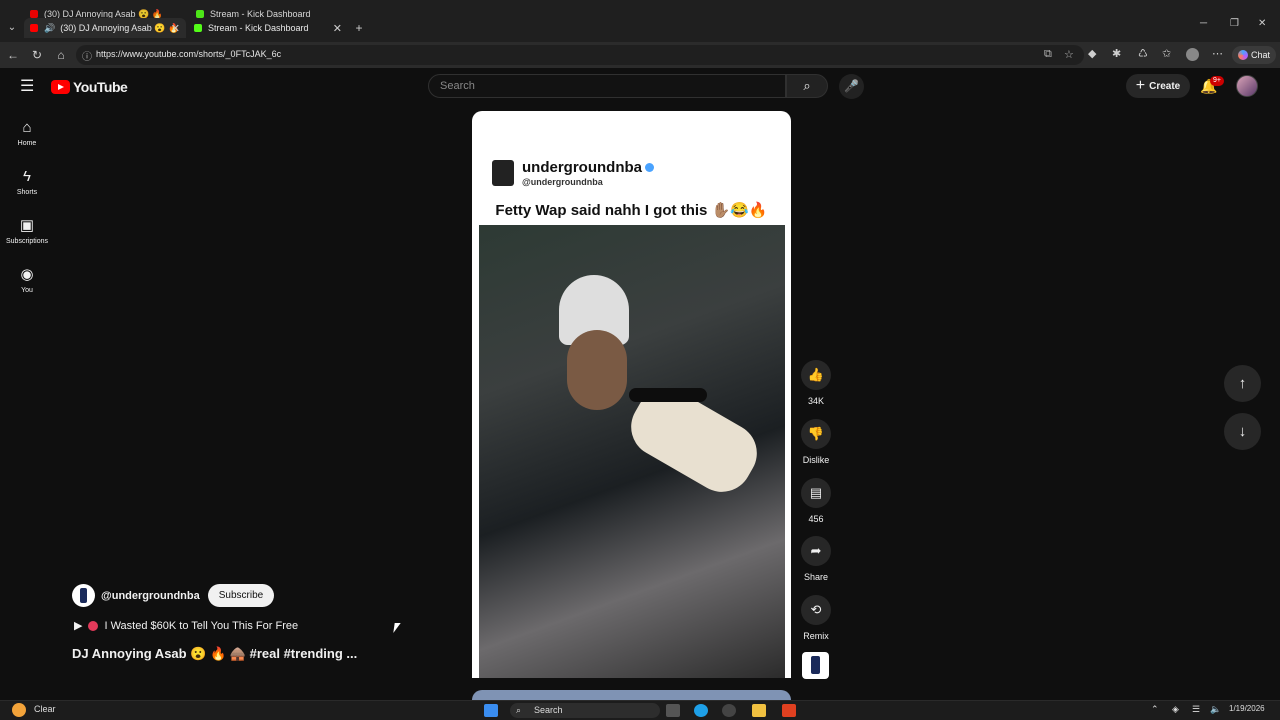 The height and width of the screenshot is (720, 1280). I want to click on tray-app-icon: ◈, so click(1175, 709).